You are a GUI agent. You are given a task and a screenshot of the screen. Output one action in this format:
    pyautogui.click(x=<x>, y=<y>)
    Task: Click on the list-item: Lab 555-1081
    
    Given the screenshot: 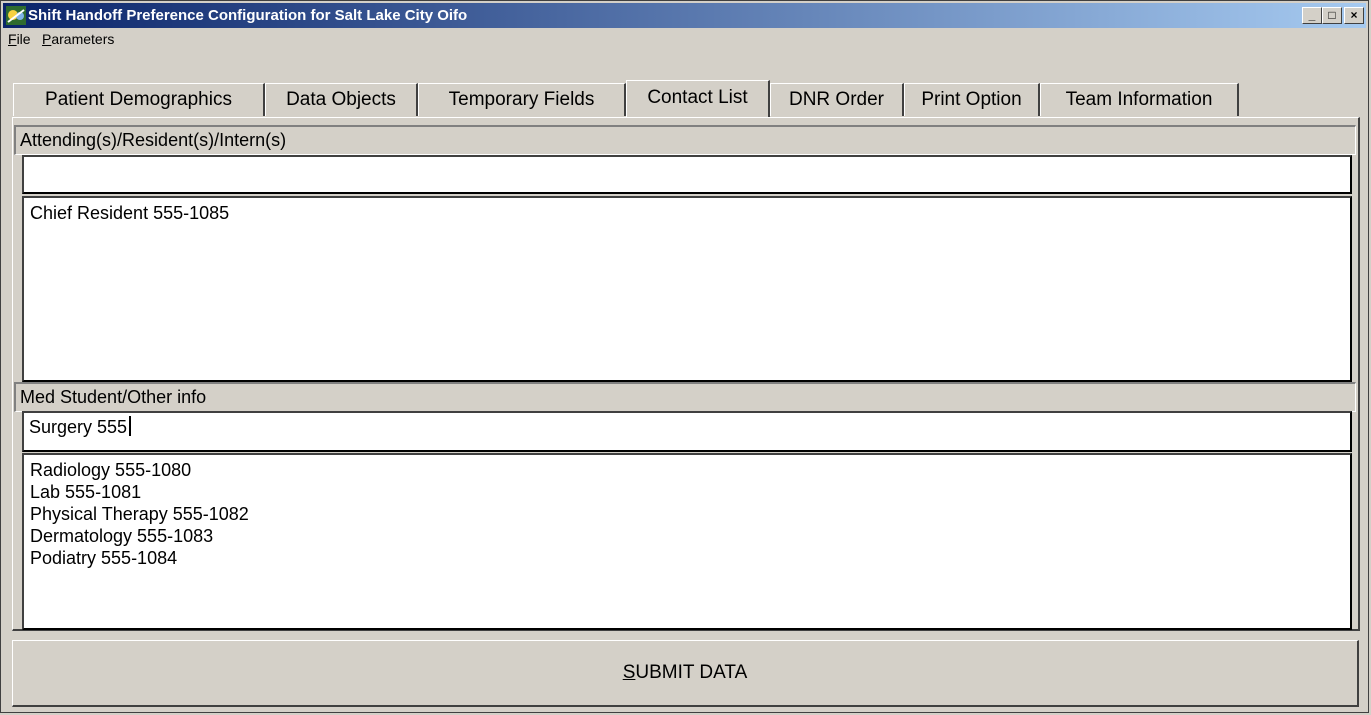 What is the action you would take?
    pyautogui.click(x=86, y=492)
    